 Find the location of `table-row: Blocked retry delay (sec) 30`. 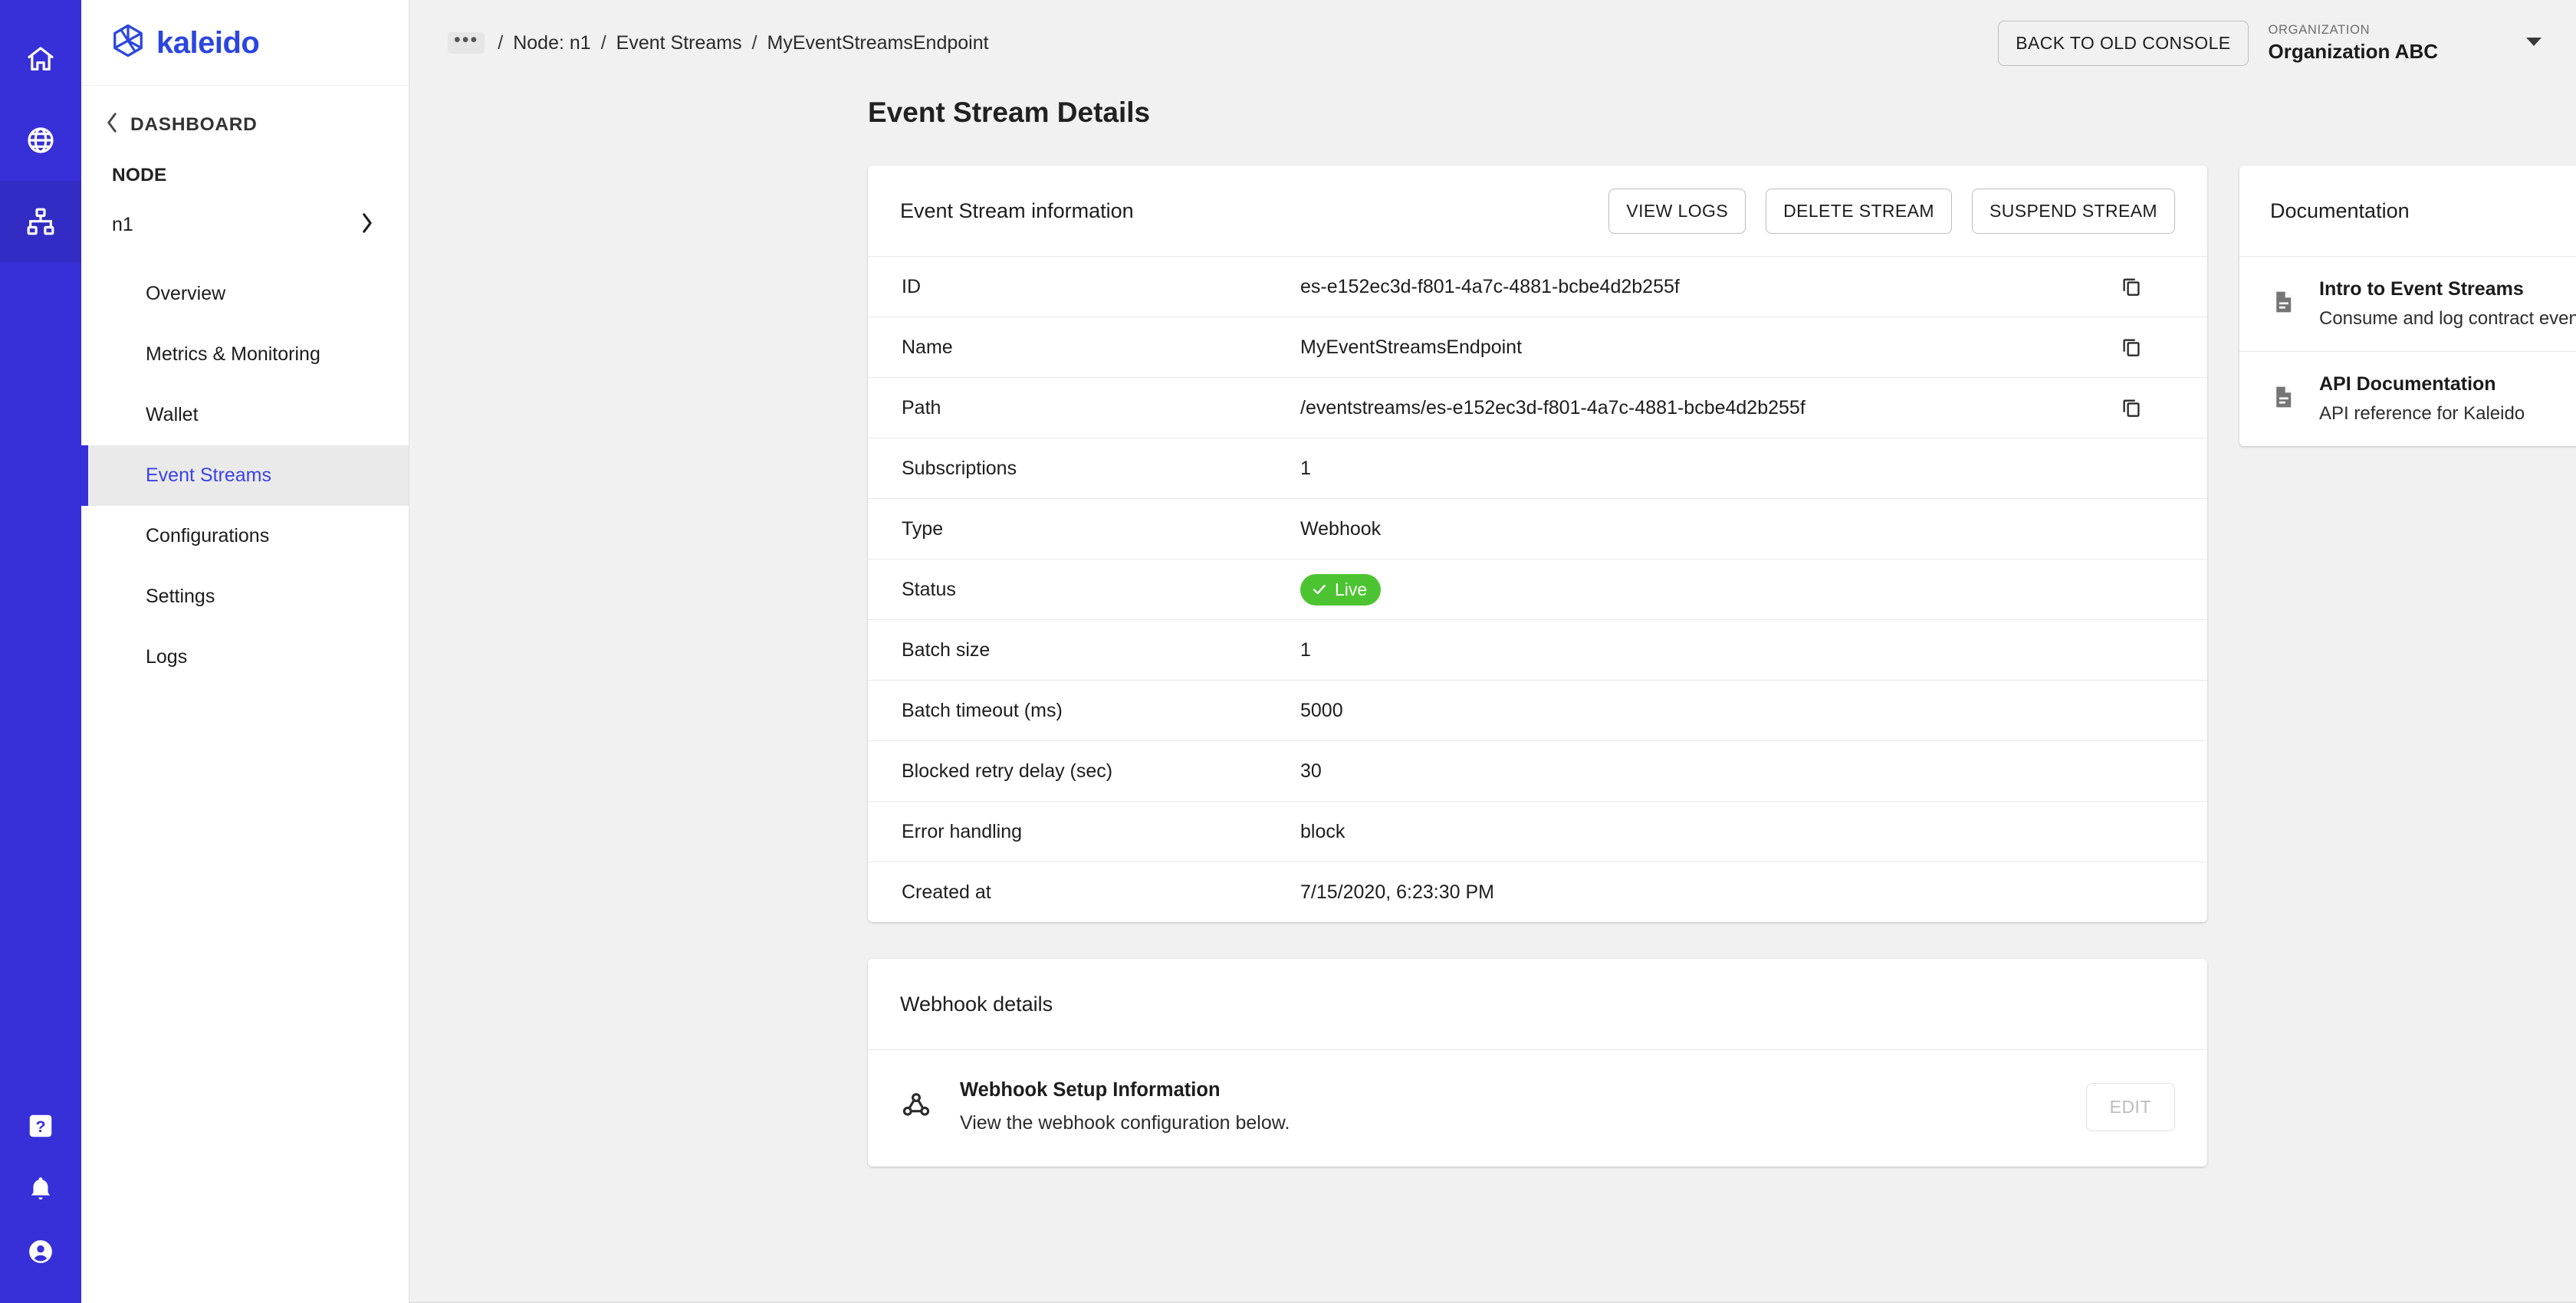

table-row: Blocked retry delay (sec) 30 is located at coordinates (1538, 770).